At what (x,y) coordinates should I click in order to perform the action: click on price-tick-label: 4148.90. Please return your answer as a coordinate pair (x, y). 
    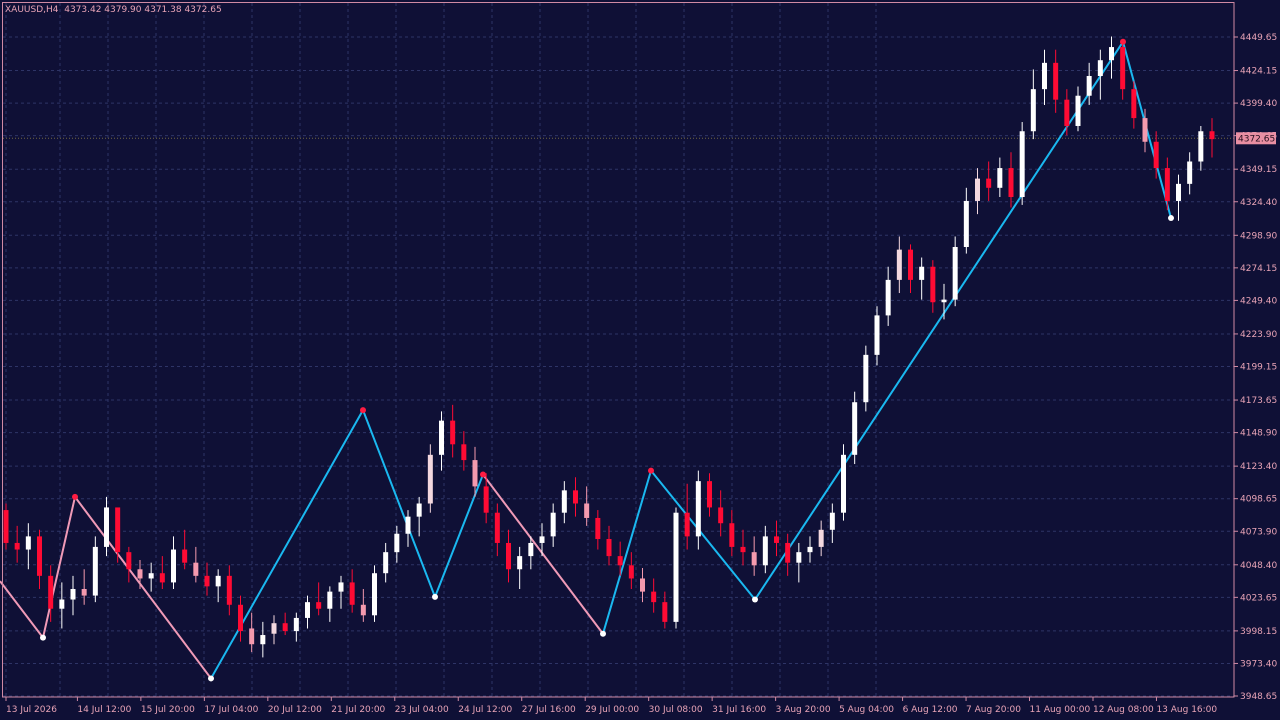
    Looking at the image, I should click on (1258, 434).